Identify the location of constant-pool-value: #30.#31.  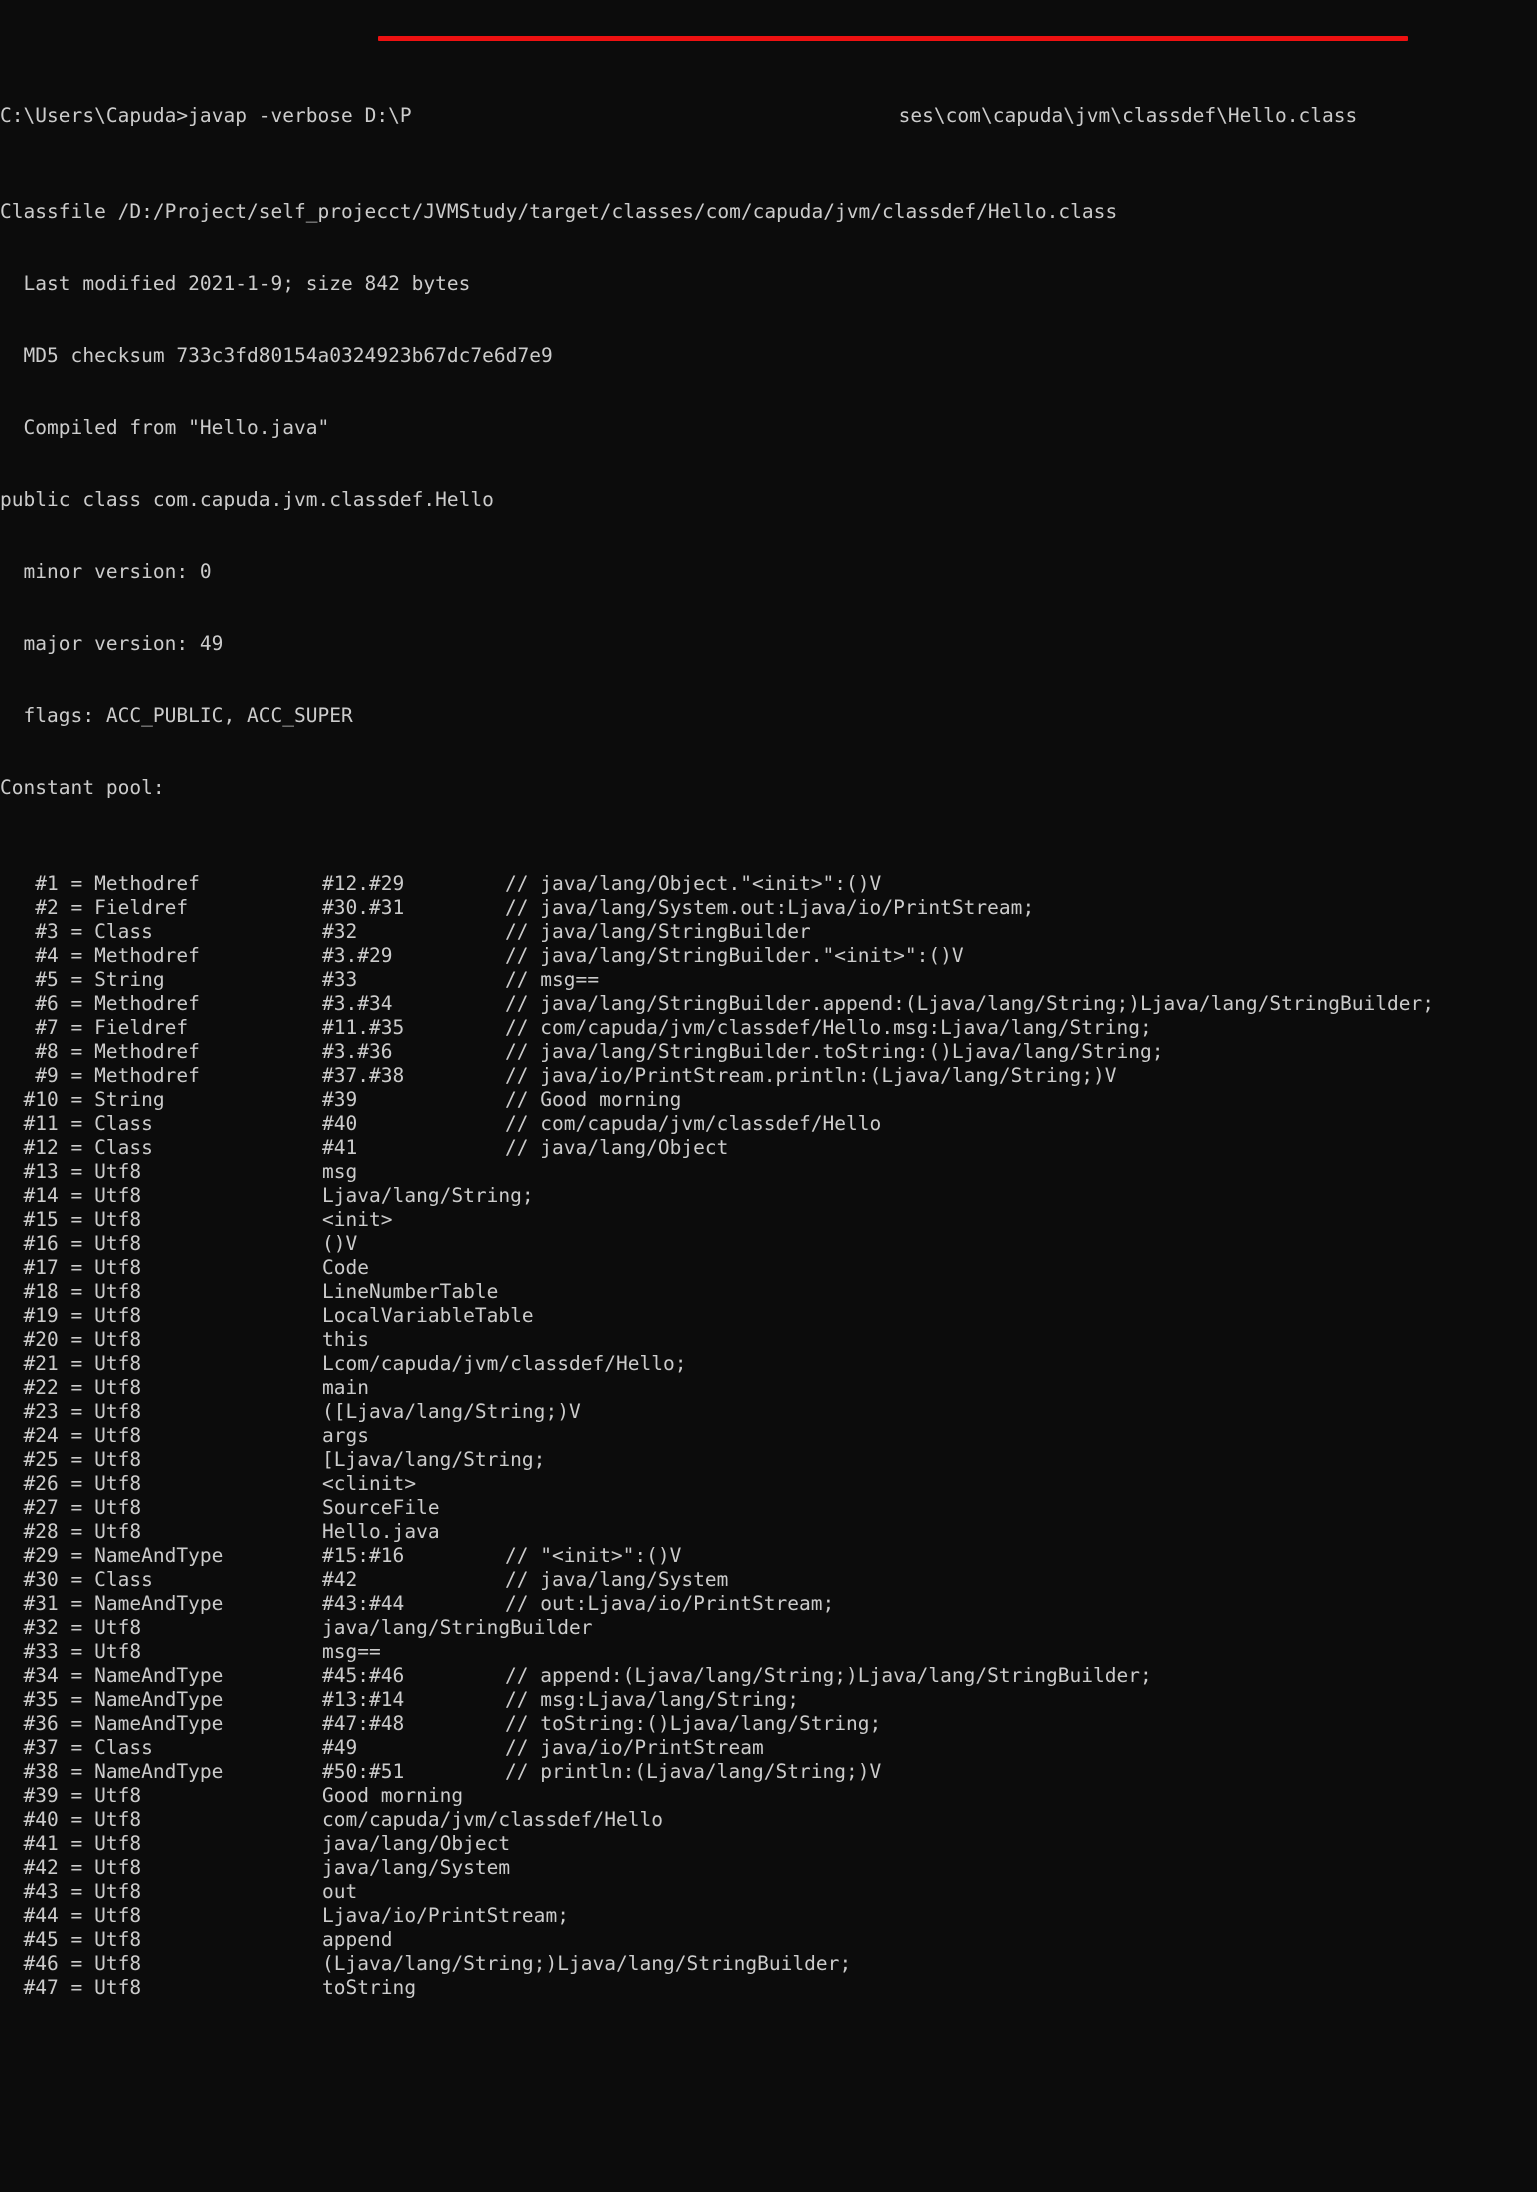
(363, 907).